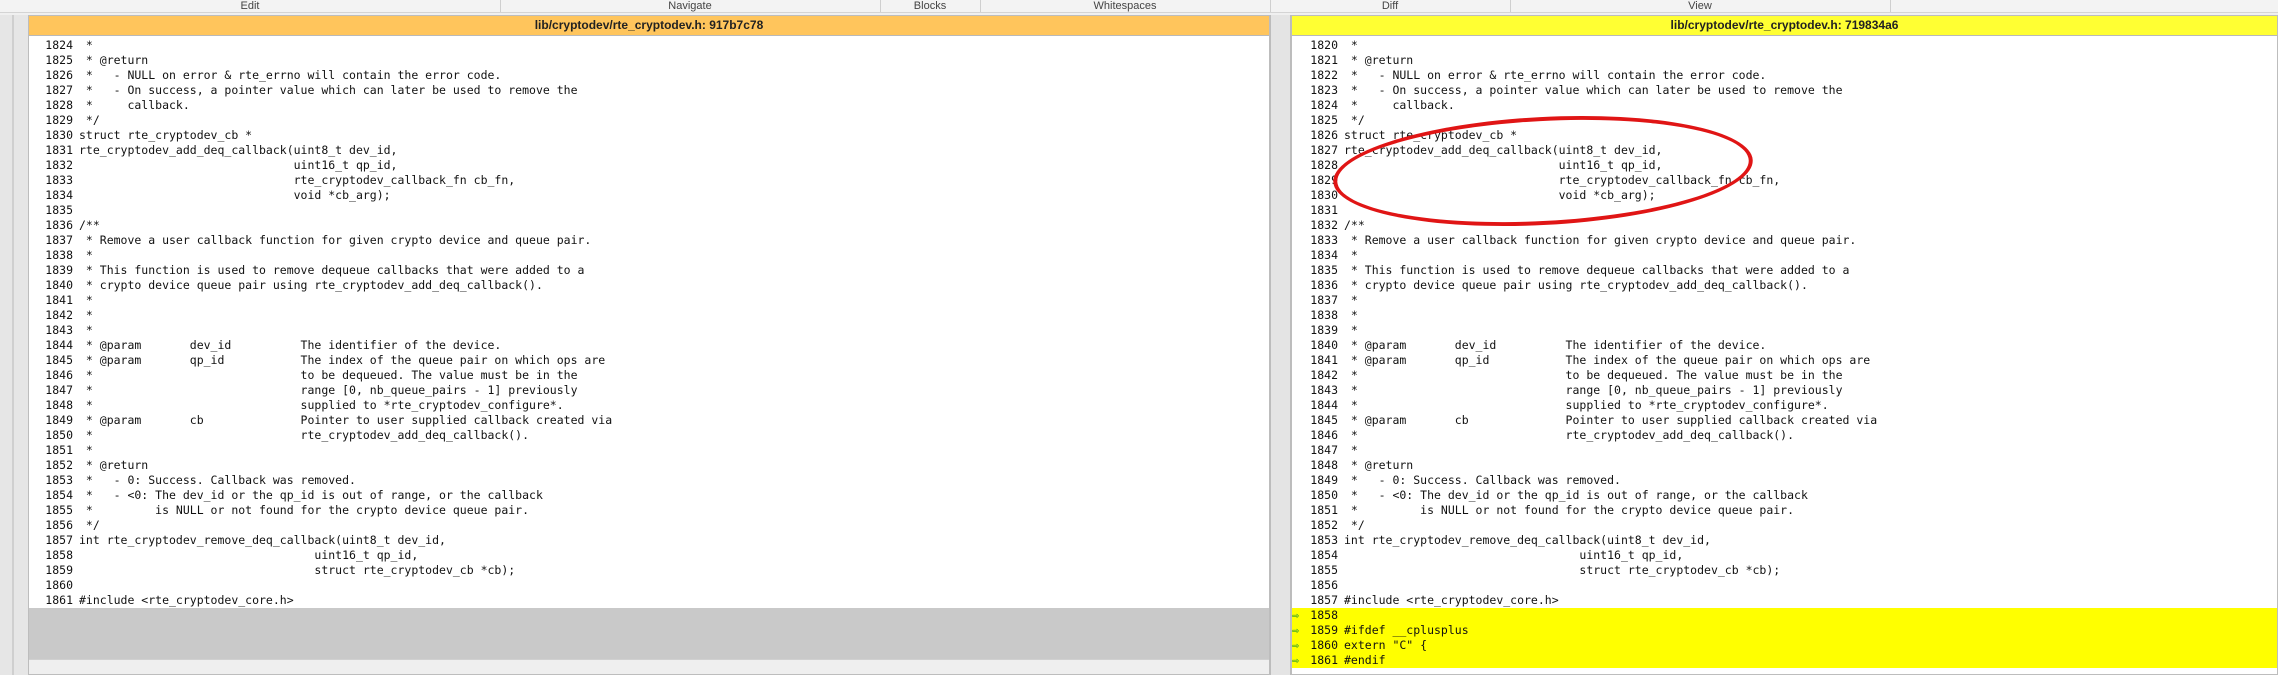  What do you see at coordinates (649, 315) in the screenshot?
I see `code-line: 1842 *` at bounding box center [649, 315].